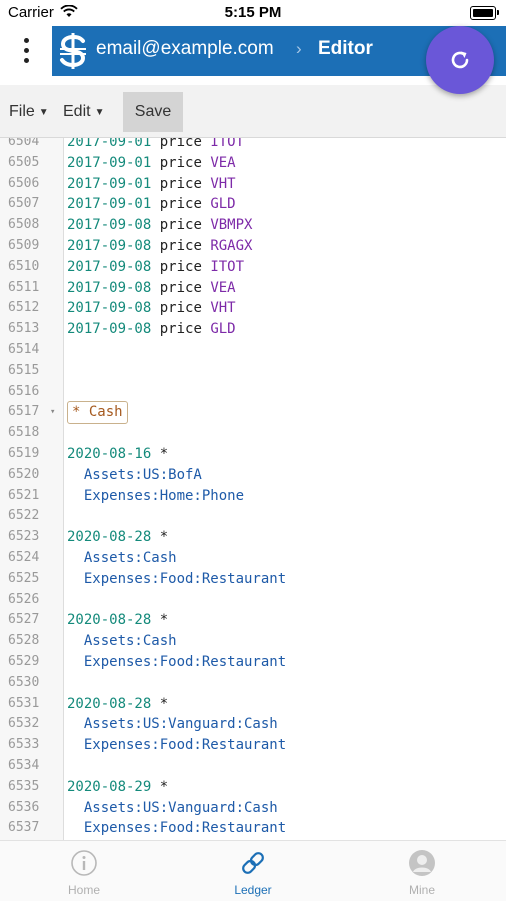 This screenshot has height=901, width=506. Describe the element at coordinates (24, 807) in the screenshot. I see `line-number: 6536` at that location.